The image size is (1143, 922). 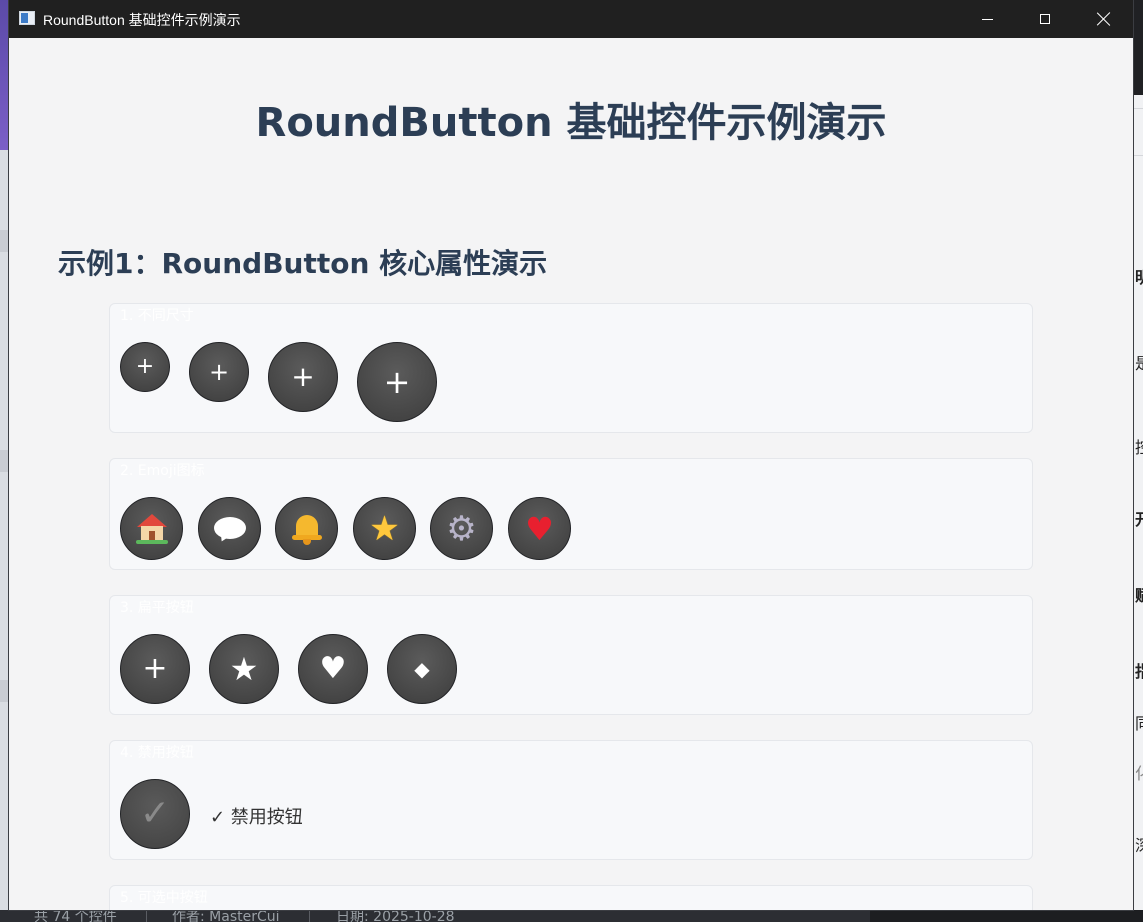 What do you see at coordinates (226, 916) in the screenshot?
I see `background-status-author: 作者: MasterCui` at bounding box center [226, 916].